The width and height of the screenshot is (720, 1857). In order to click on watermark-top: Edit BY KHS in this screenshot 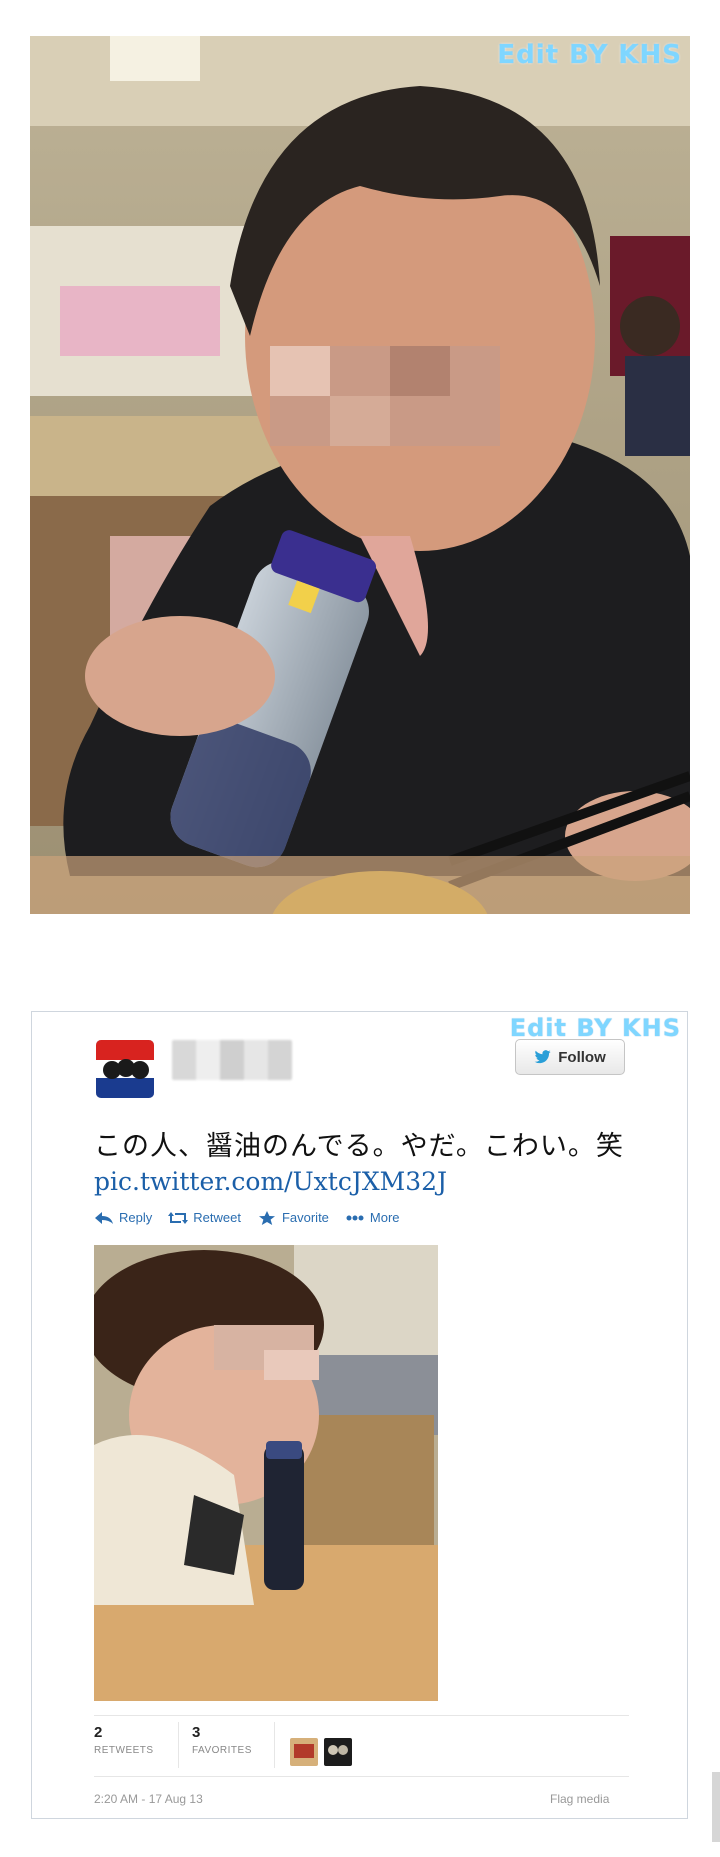, I will do `click(589, 55)`.